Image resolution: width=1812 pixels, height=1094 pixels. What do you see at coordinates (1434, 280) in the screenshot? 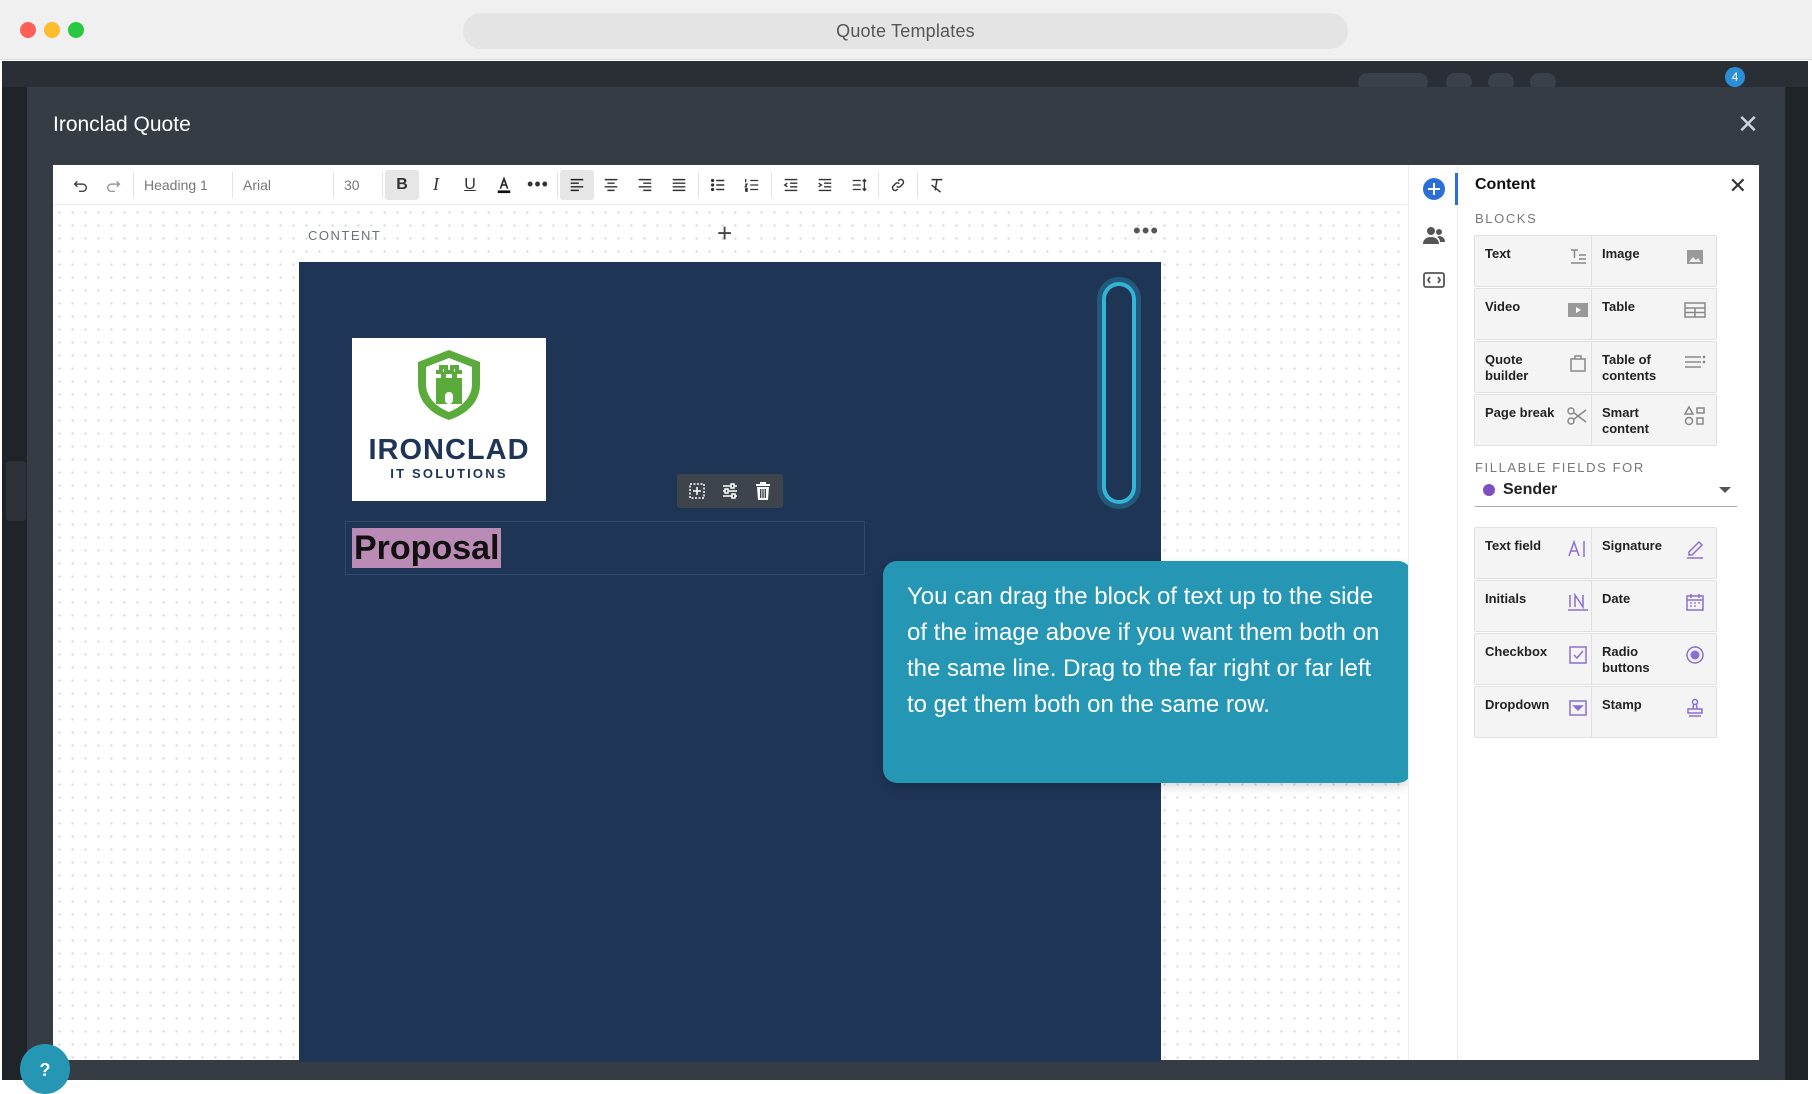
I see `variables-icon` at bounding box center [1434, 280].